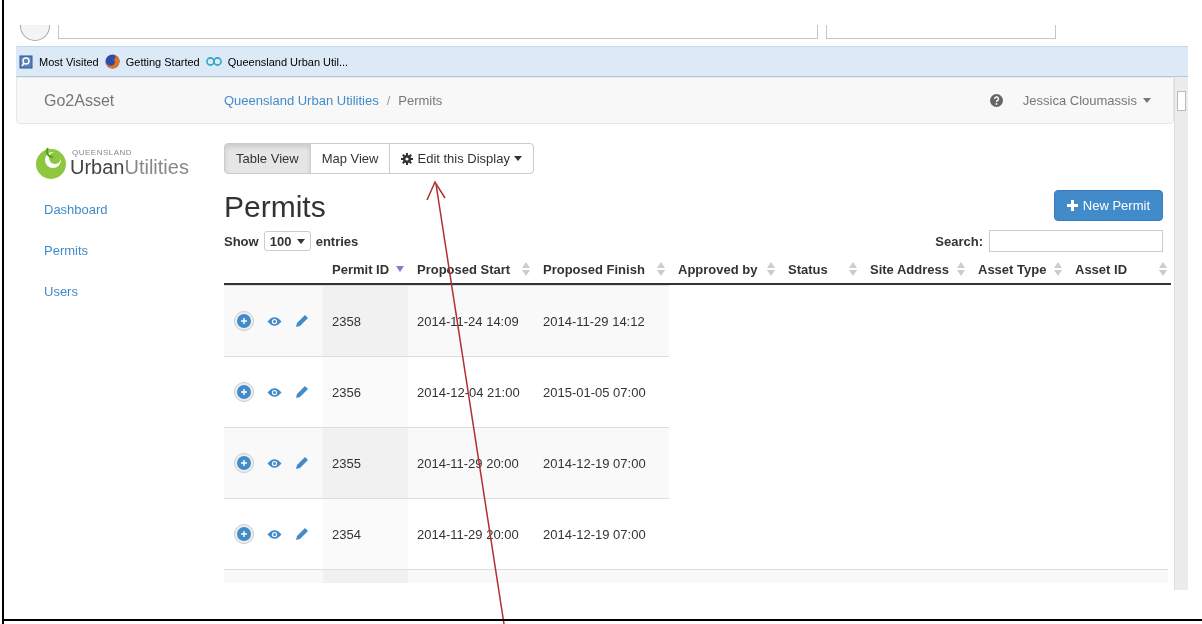  What do you see at coordinates (941, 32) in the screenshot?
I see `browser-search-field` at bounding box center [941, 32].